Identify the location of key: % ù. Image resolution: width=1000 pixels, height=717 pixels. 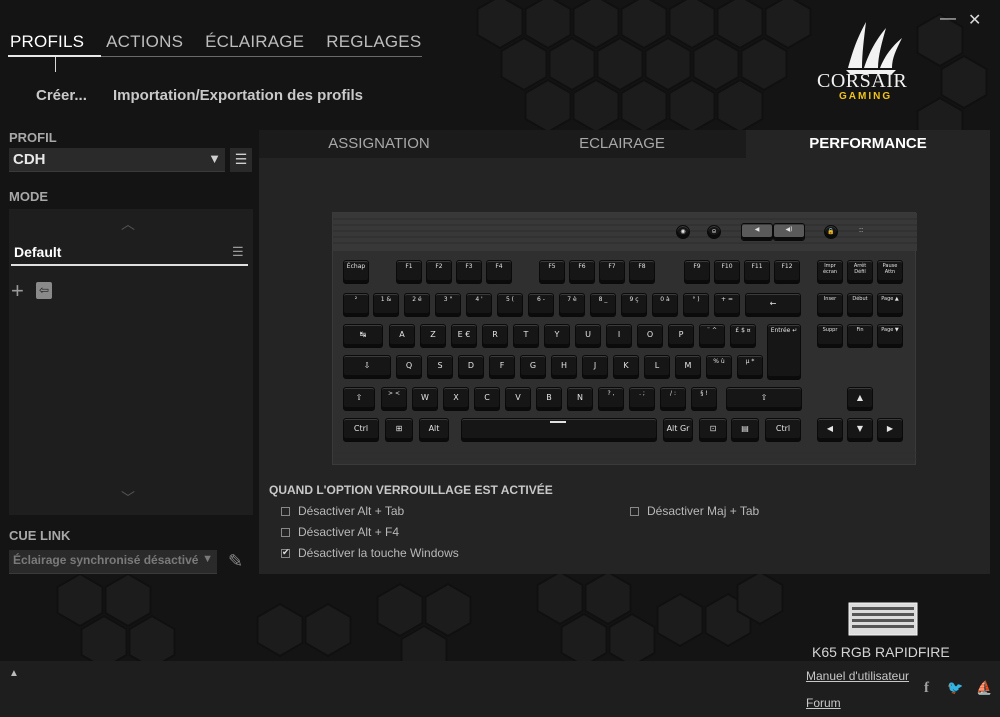
(719, 367).